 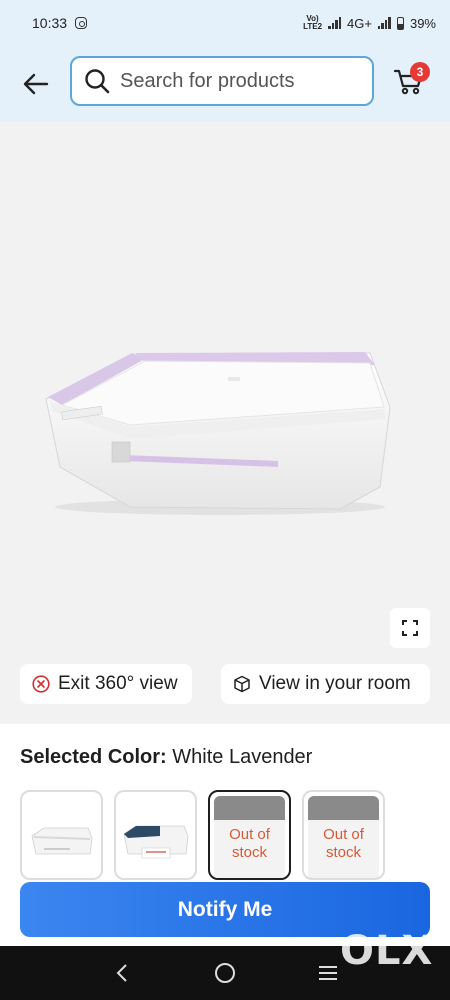 I want to click on search-box, so click(x=222, y=81).